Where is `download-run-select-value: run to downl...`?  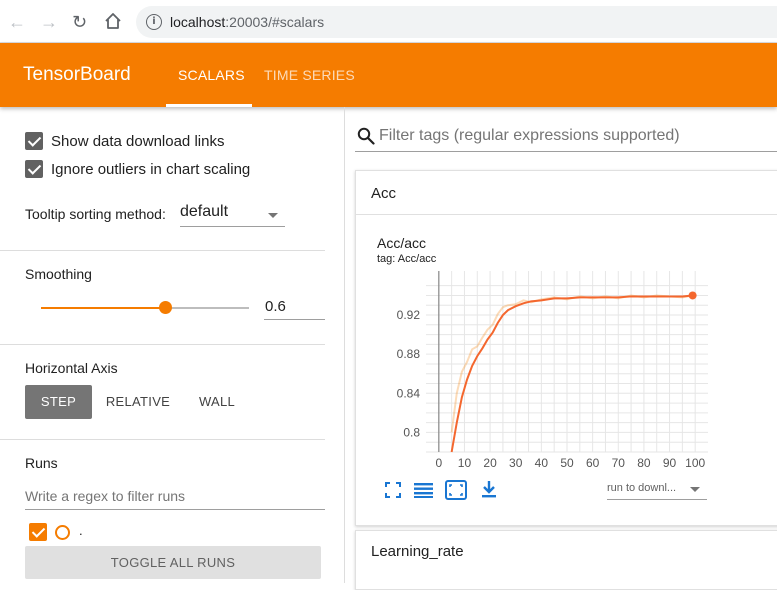
download-run-select-value: run to downl... is located at coordinates (642, 488).